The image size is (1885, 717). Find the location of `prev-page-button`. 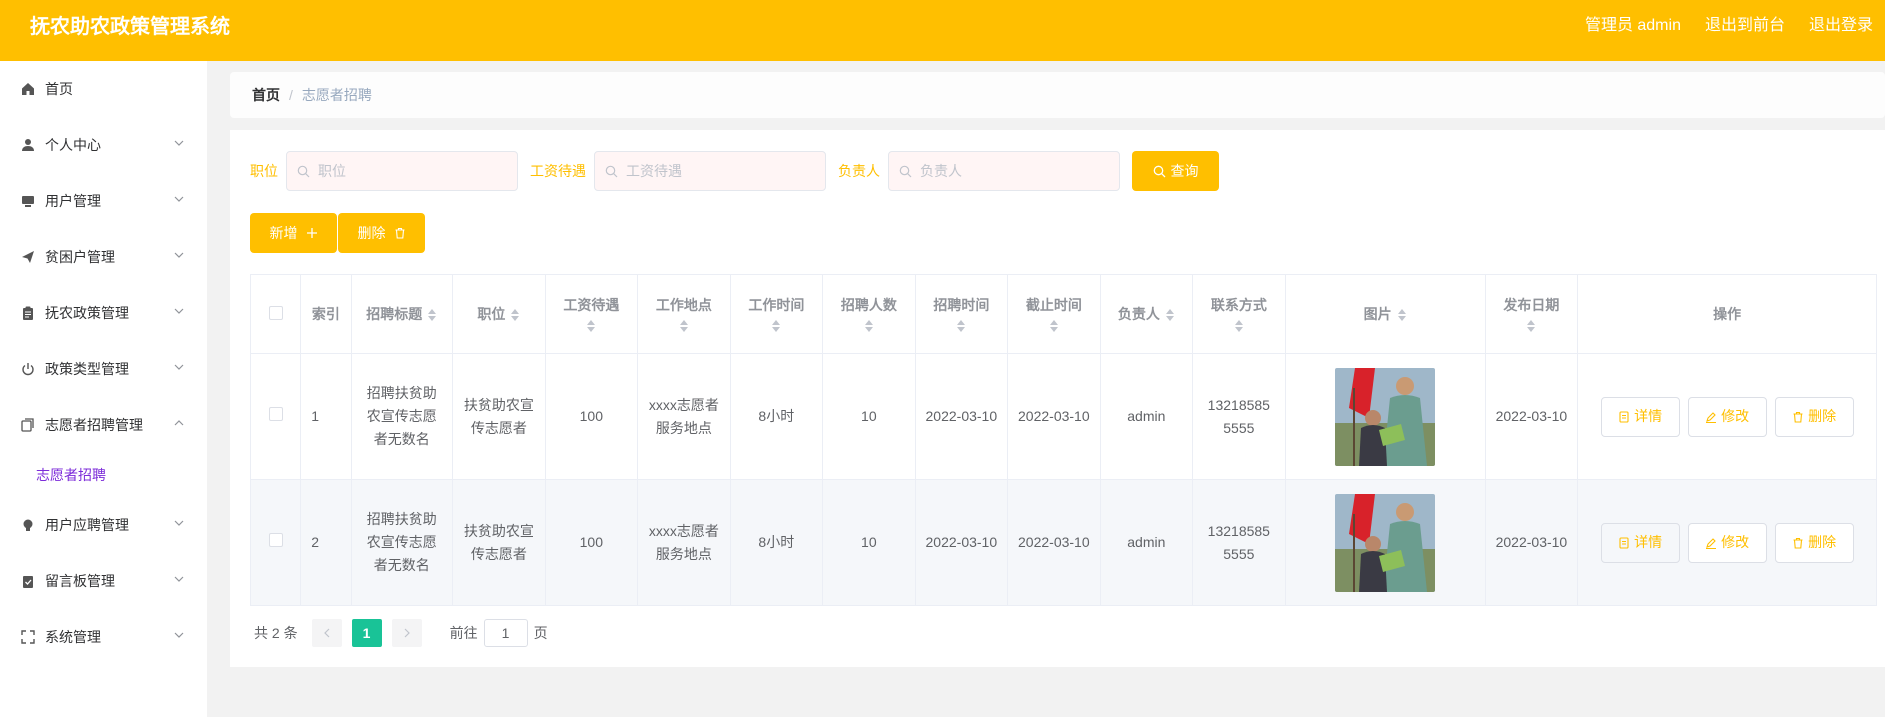

prev-page-button is located at coordinates (326, 633).